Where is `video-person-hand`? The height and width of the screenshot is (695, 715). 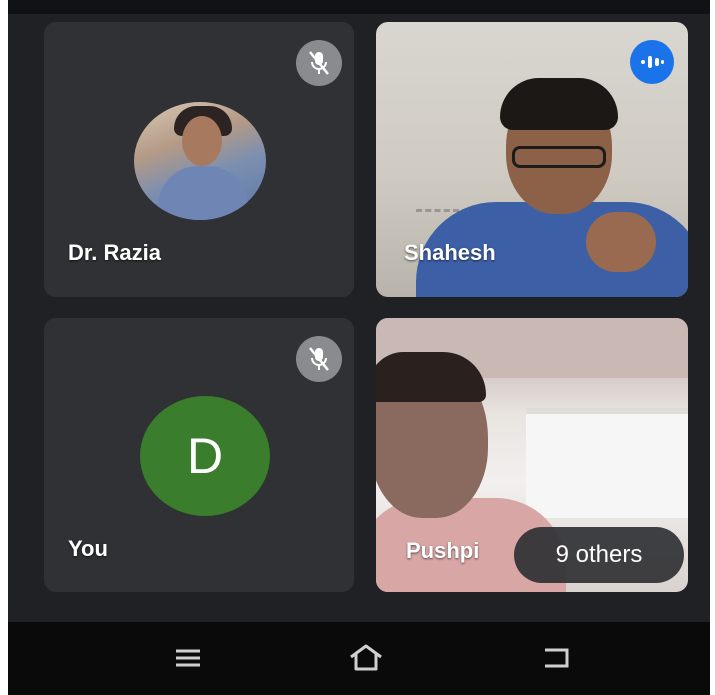 video-person-hand is located at coordinates (621, 242).